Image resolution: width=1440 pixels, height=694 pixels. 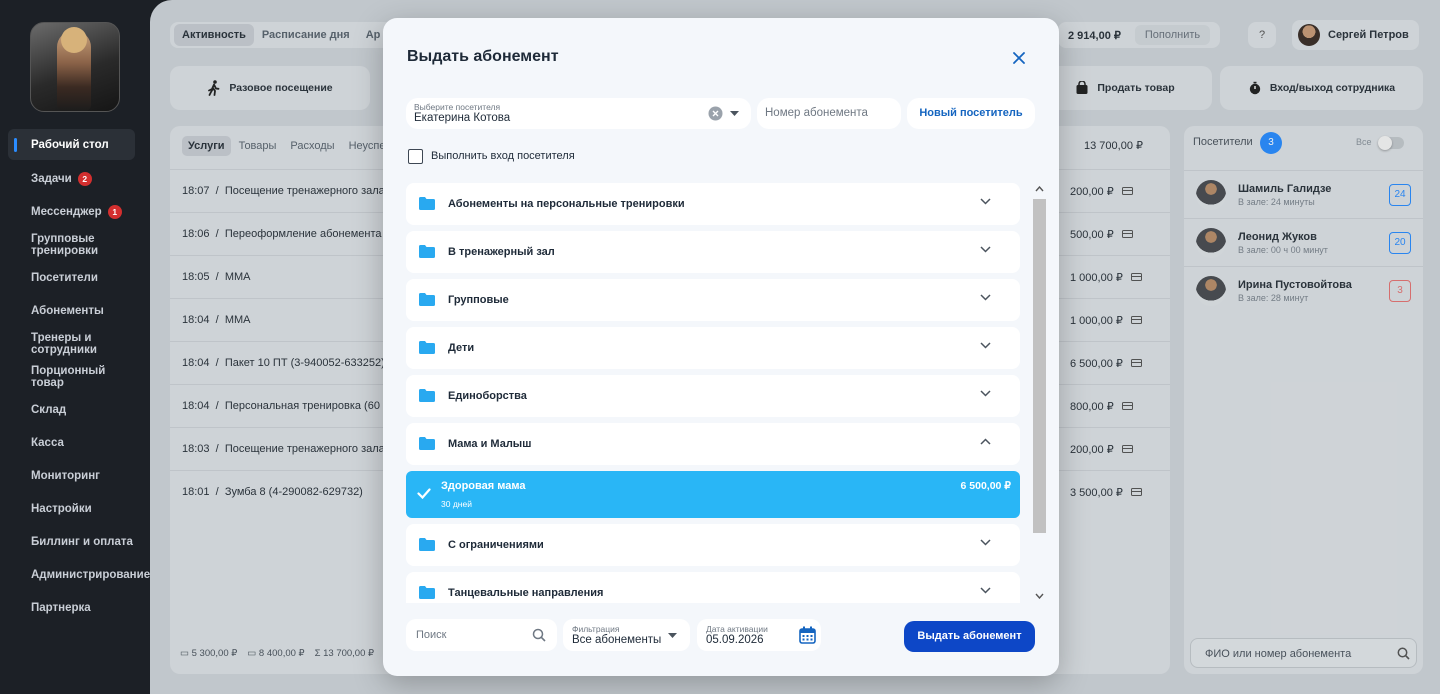 I want to click on sidebar-item-label: Касса, so click(x=47, y=442).